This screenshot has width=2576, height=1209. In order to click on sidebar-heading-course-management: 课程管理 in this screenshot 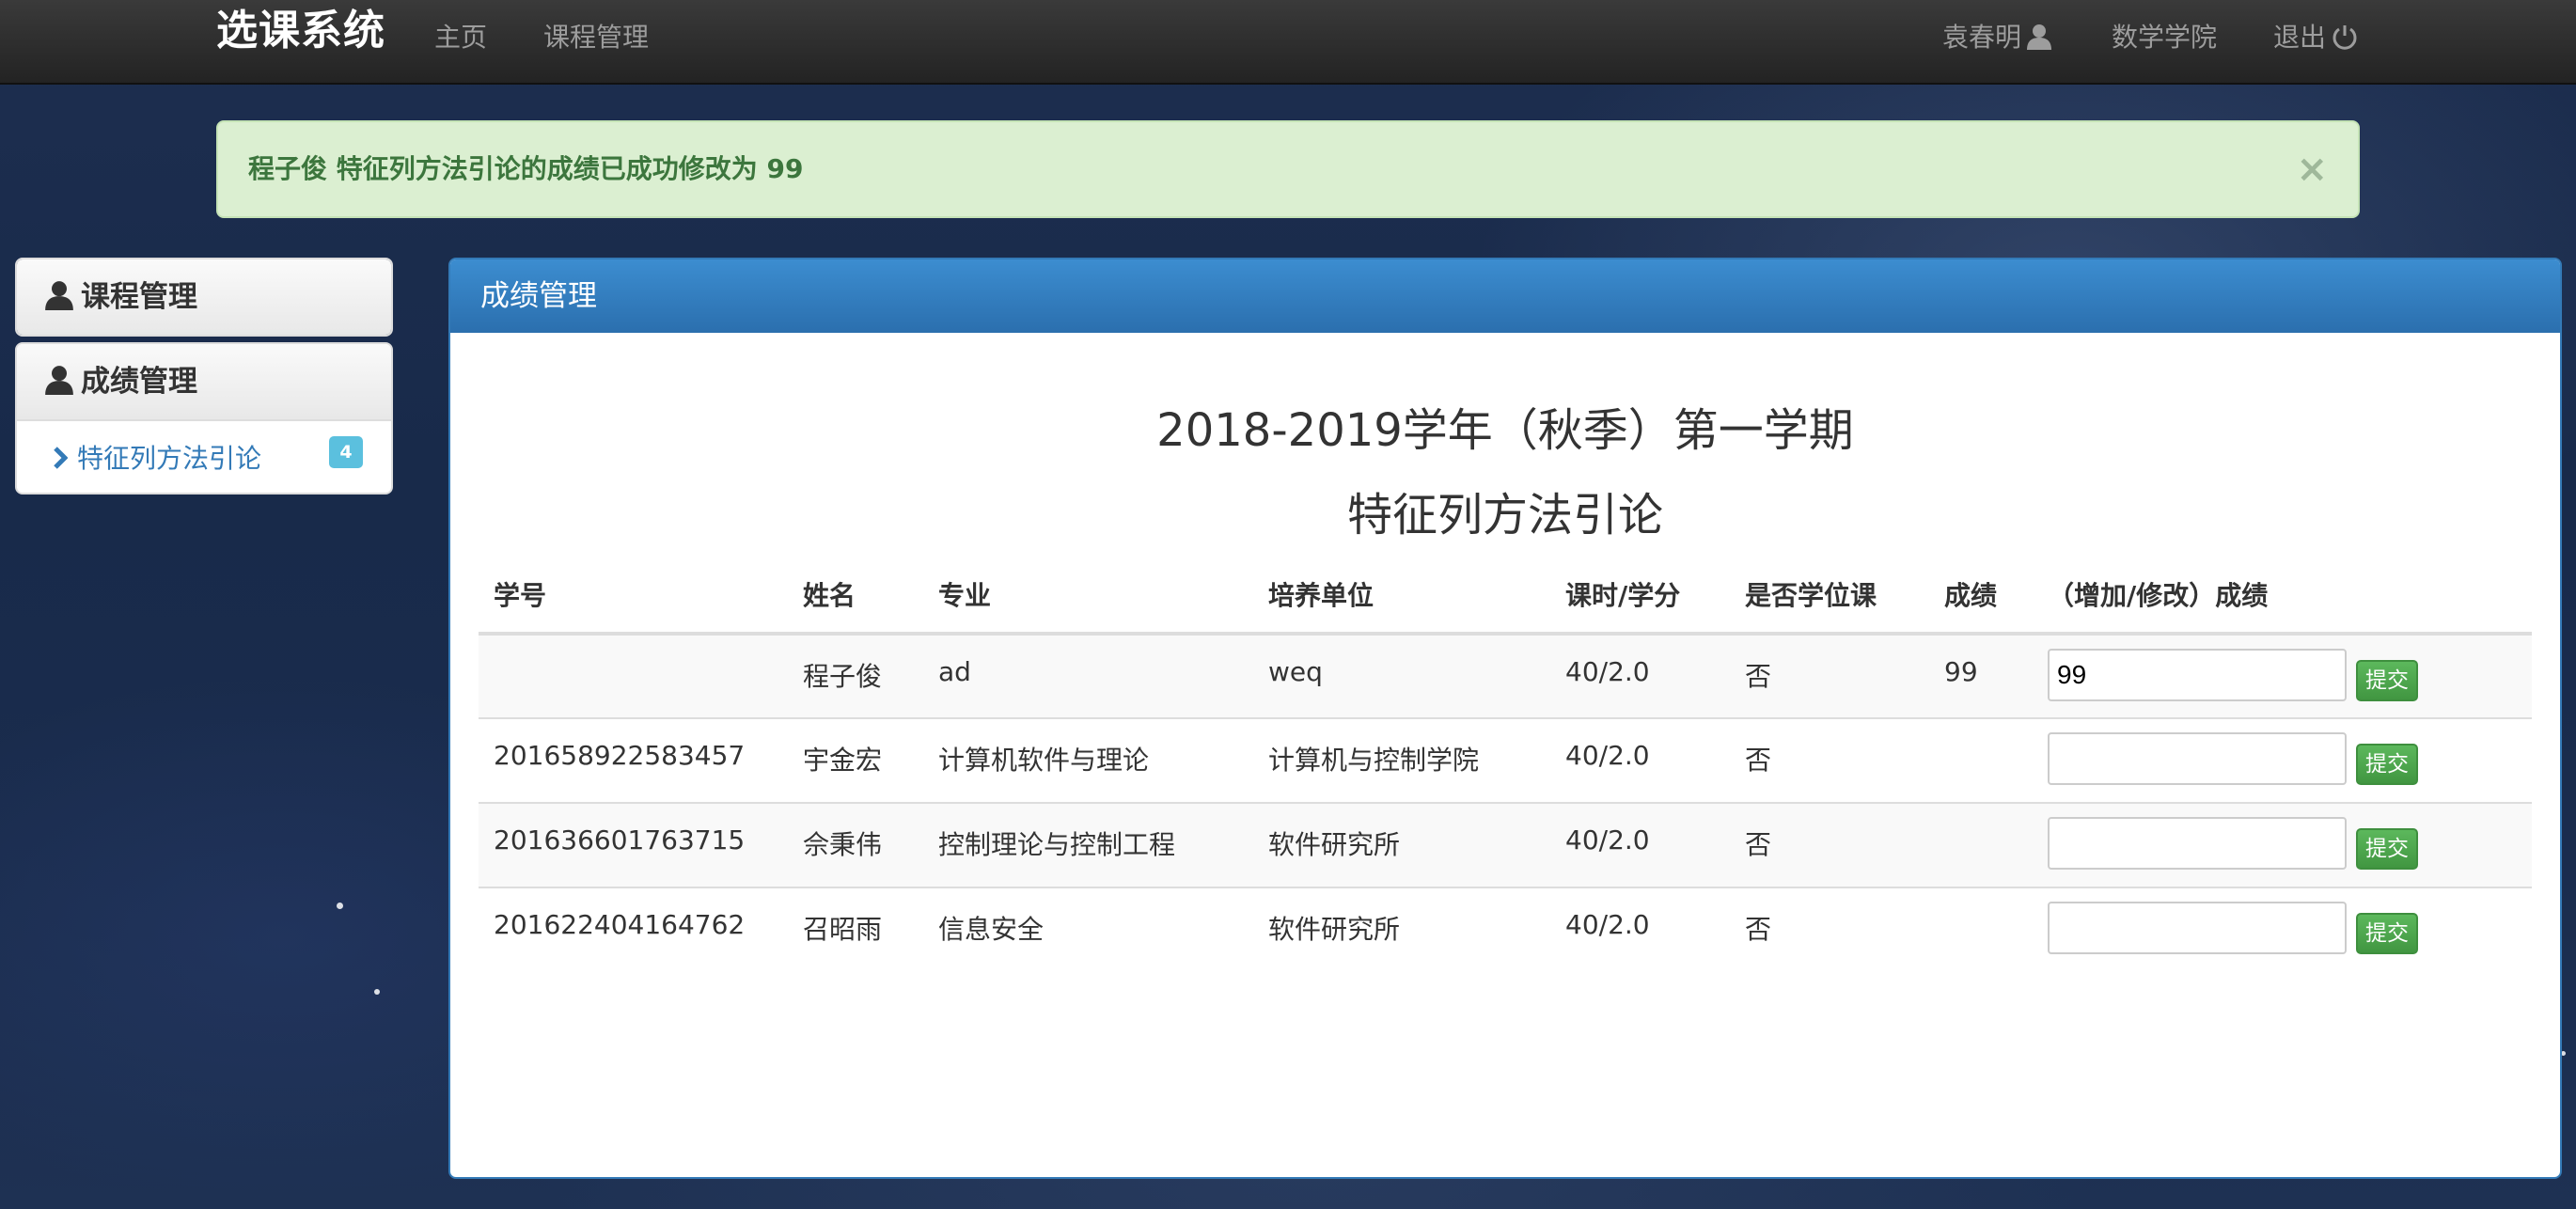, I will do `click(204, 297)`.